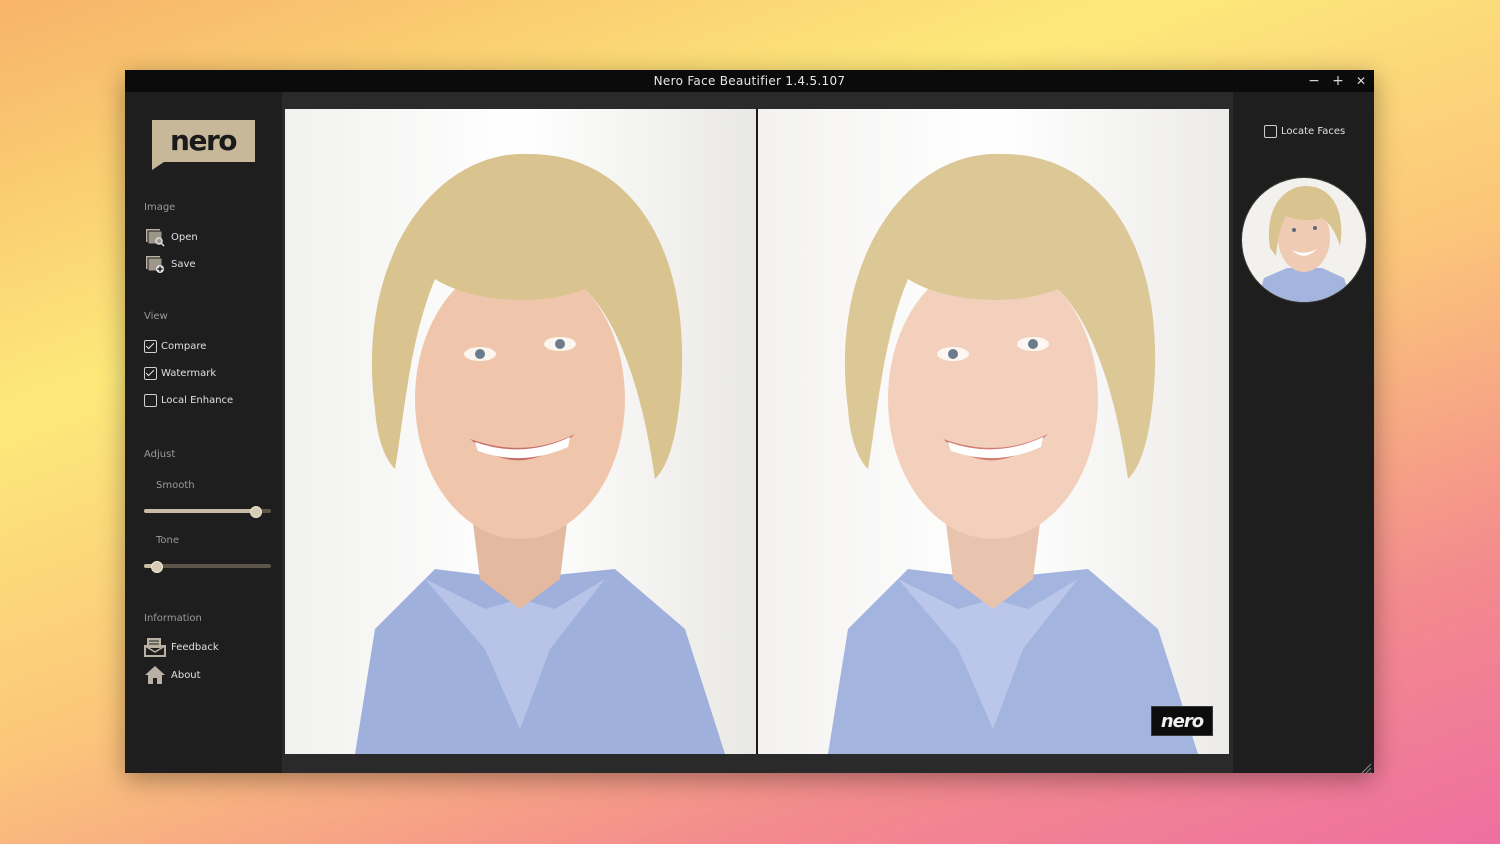 This screenshot has width=1500, height=844. What do you see at coordinates (173, 618) in the screenshot?
I see `section-information: Information` at bounding box center [173, 618].